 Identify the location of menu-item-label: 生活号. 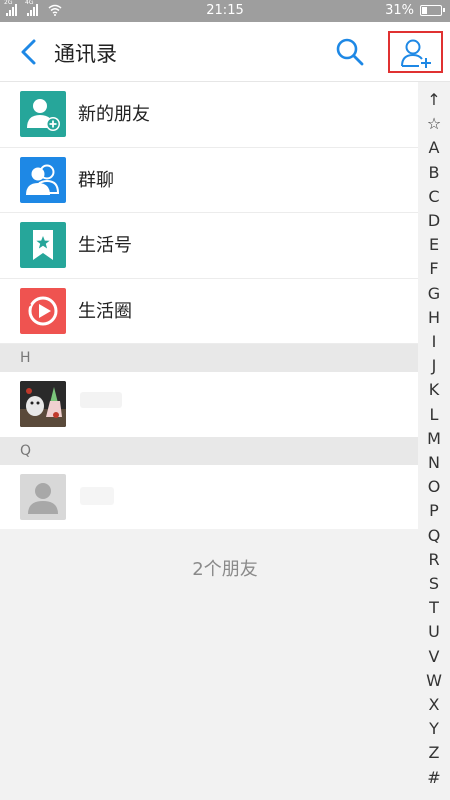
(105, 245).